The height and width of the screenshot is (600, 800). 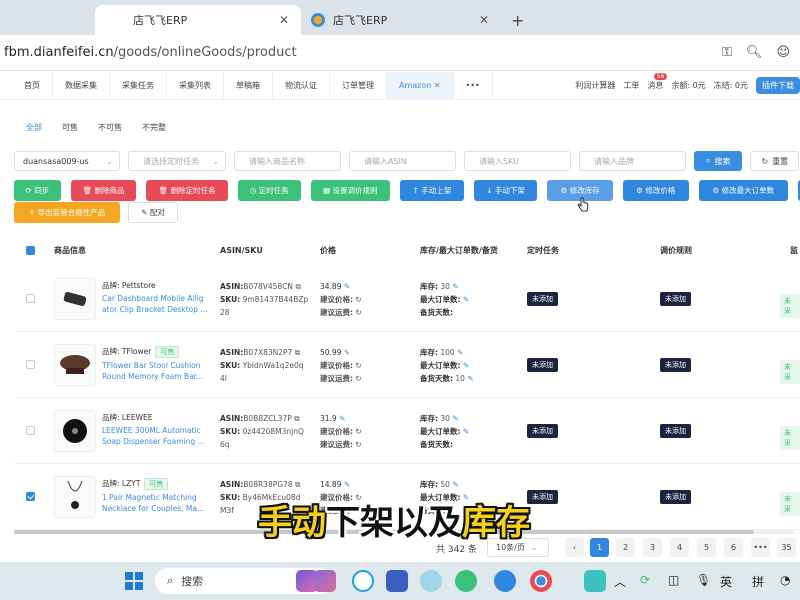 I want to click on k-app-2-icon, so click(x=595, y=581).